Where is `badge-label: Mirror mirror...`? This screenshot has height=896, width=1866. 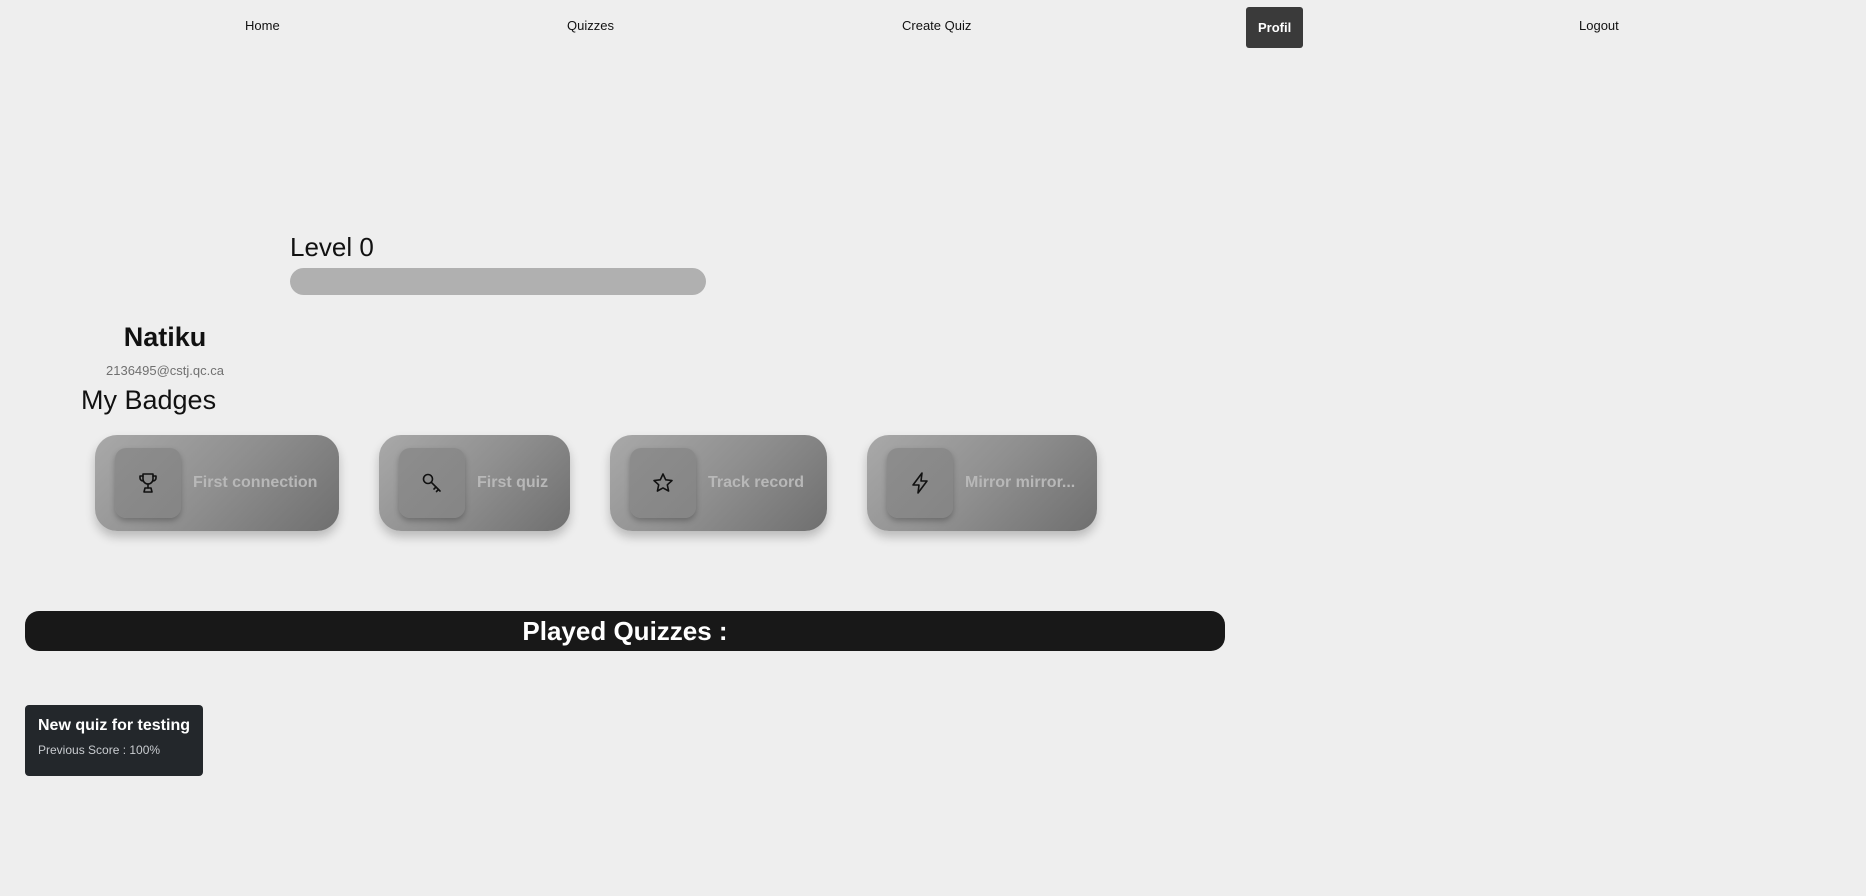 badge-label: Mirror mirror... is located at coordinates (1020, 482).